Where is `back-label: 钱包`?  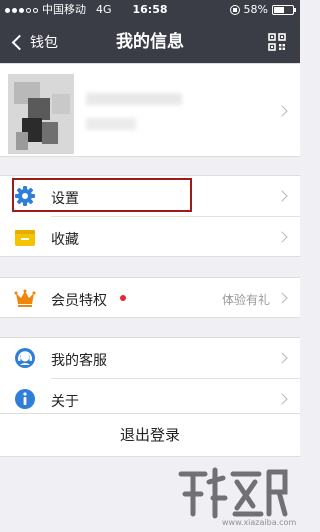 back-label: 钱包 is located at coordinates (44, 43).